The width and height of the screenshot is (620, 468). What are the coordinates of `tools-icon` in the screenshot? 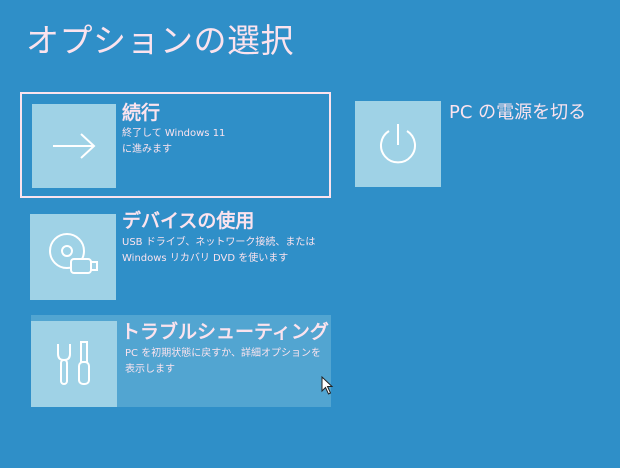 It's located at (73, 363).